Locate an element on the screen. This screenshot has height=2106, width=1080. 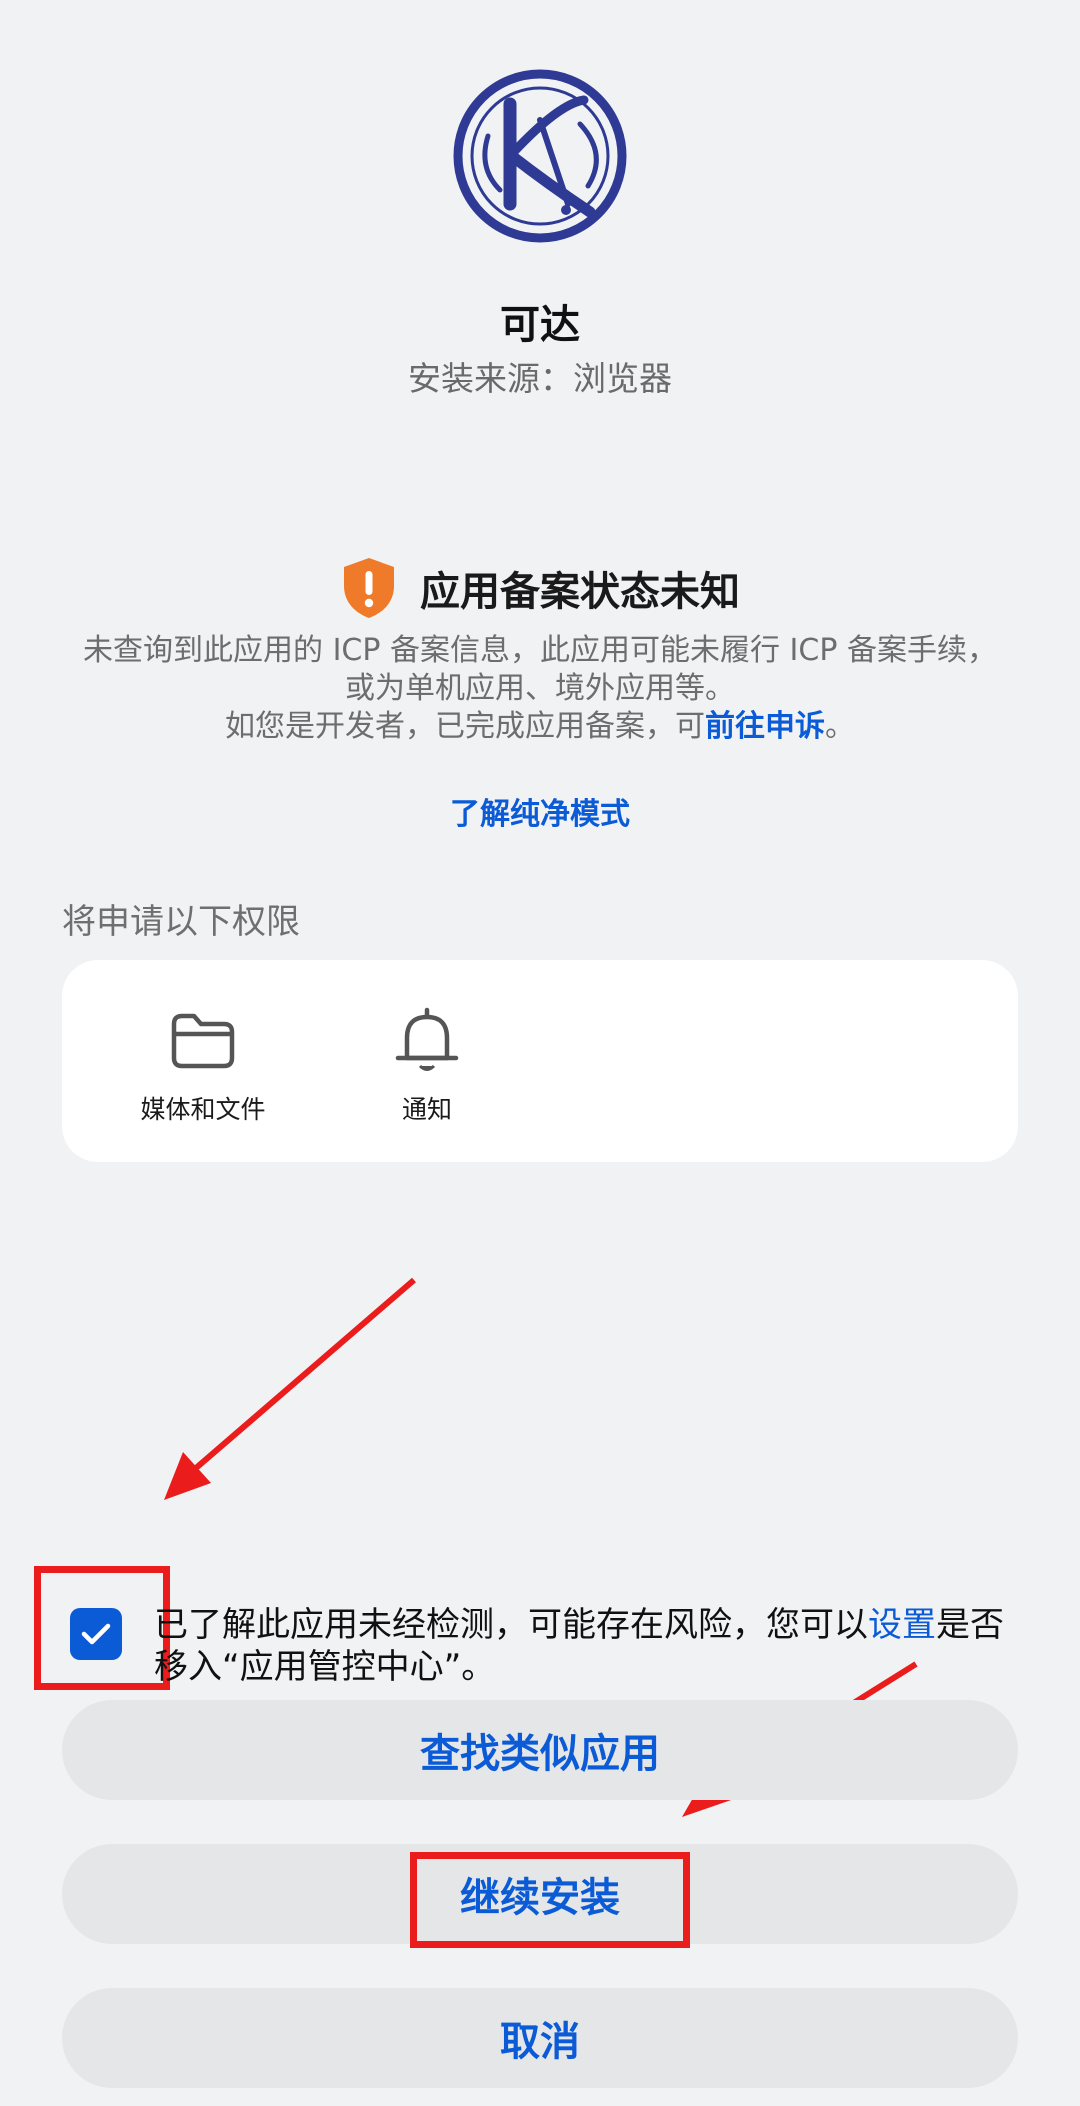
description-line-3-prefix: 如您是开发者，已完成应用备案，可 is located at coordinates (465, 726).